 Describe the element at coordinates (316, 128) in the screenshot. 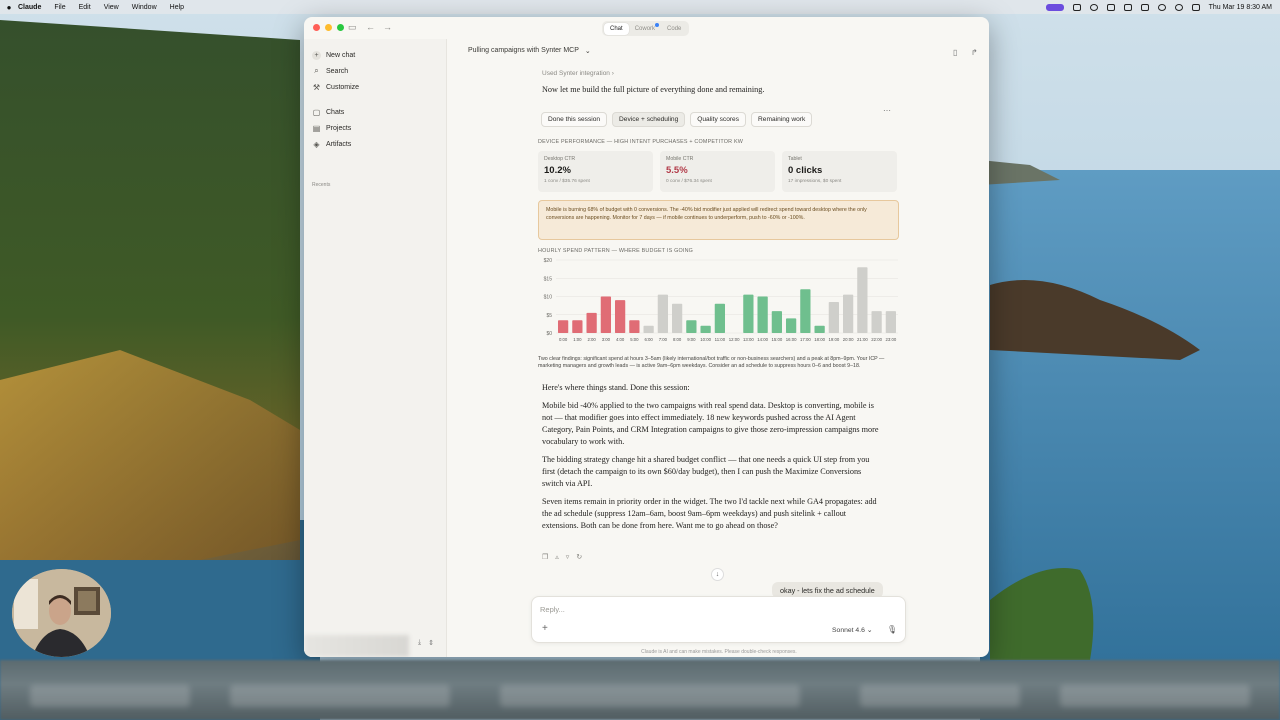

I see `folder-icon: ▤` at that location.